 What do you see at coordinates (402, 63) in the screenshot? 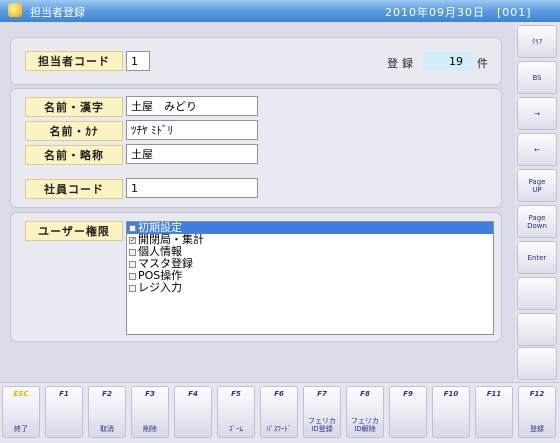
I see `register-label: 登録` at bounding box center [402, 63].